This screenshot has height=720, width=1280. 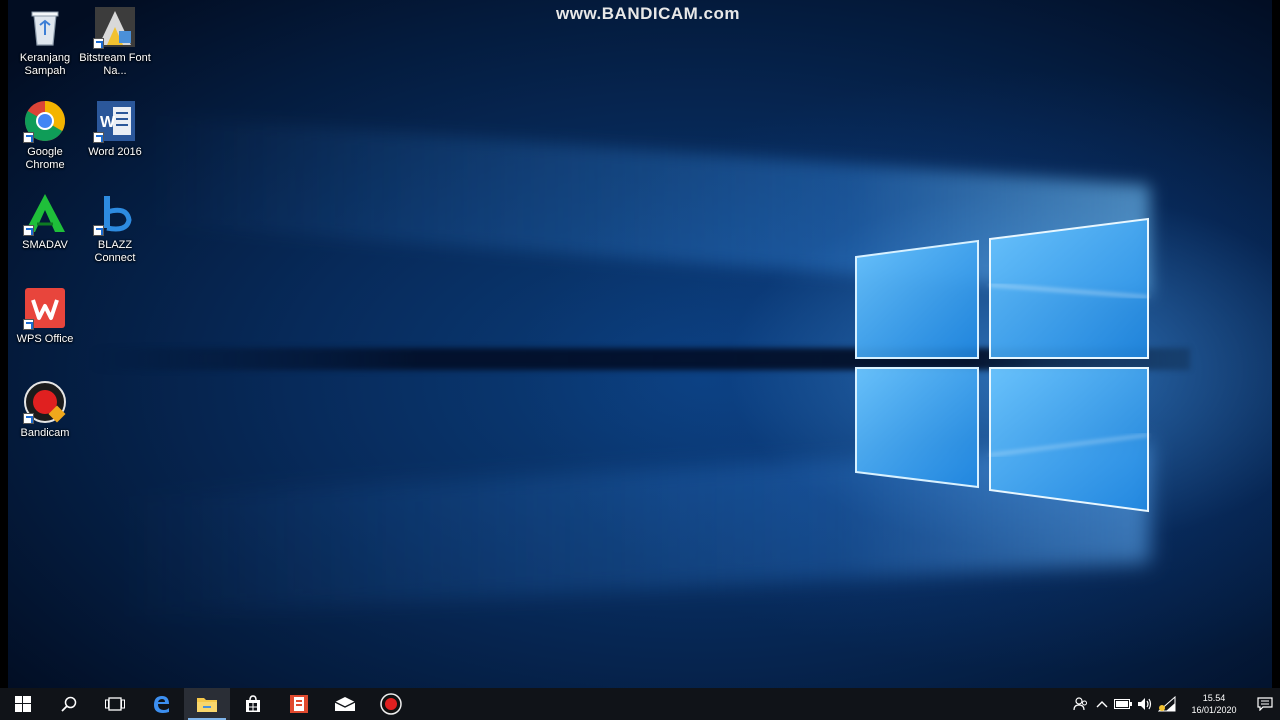 What do you see at coordinates (115, 27) in the screenshot?
I see `bitstream-font-icon` at bounding box center [115, 27].